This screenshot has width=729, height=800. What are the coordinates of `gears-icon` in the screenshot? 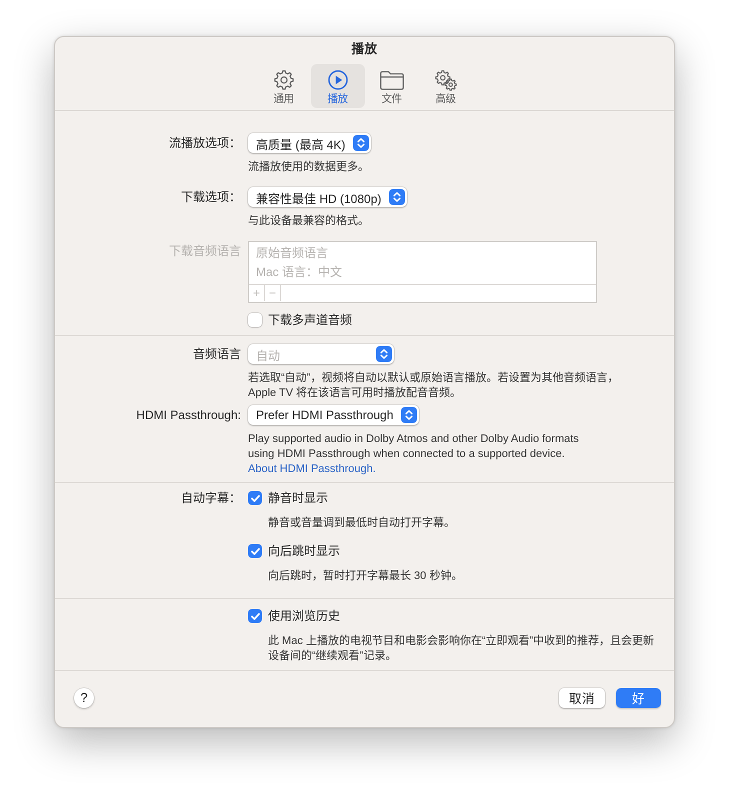 It's located at (445, 80).